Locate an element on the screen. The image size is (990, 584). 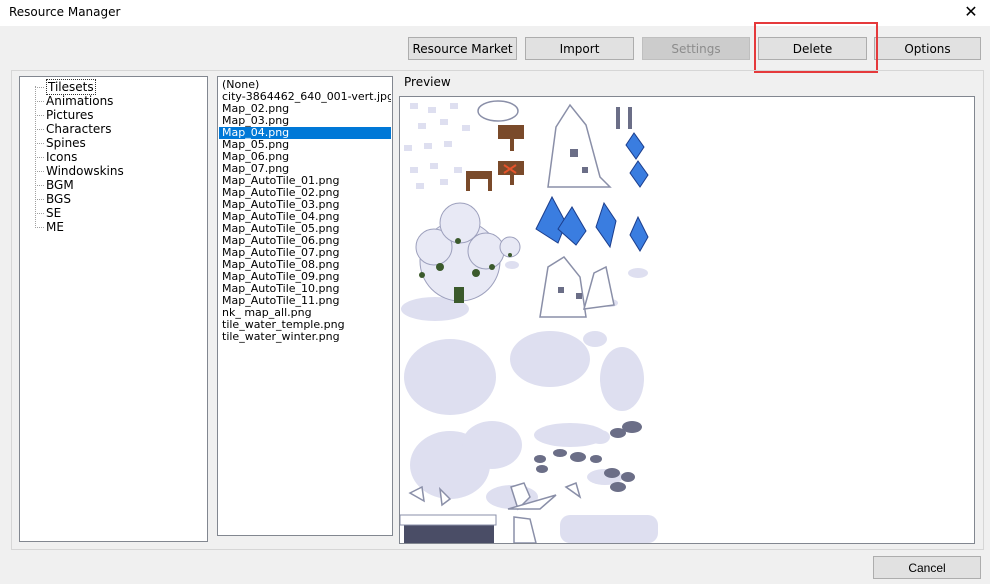
tree-item-animations: Animations is located at coordinates (79, 101).